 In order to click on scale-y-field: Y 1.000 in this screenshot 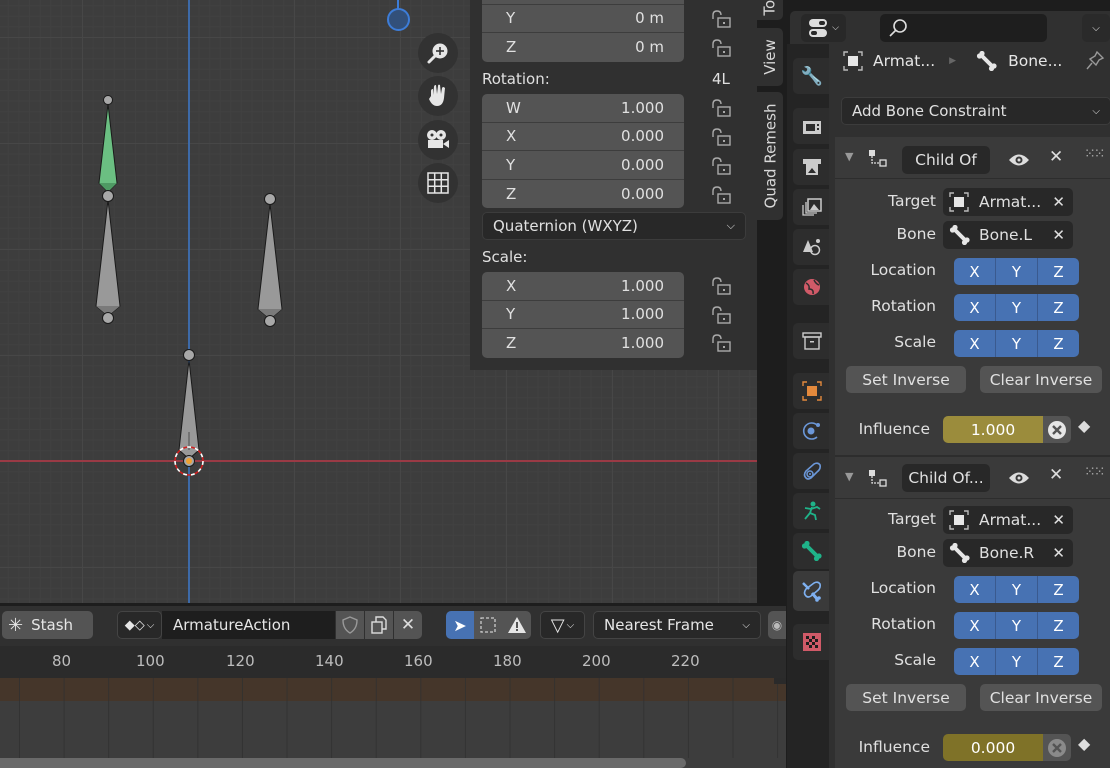, I will do `click(583, 315)`.